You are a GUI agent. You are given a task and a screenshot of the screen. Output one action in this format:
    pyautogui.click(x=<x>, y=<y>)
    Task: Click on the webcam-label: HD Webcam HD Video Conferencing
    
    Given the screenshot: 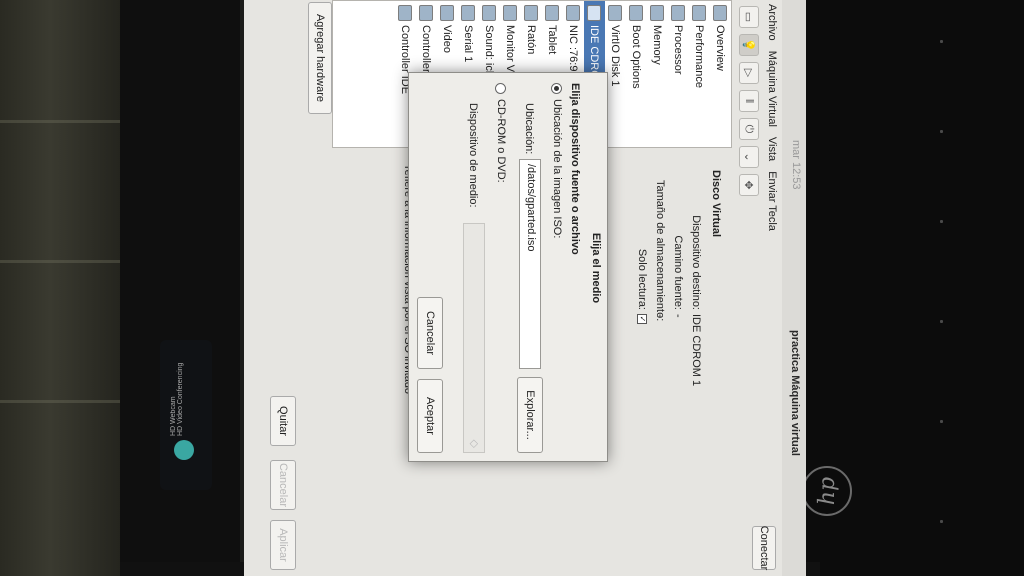 What is the action you would take?
    pyautogui.click(x=177, y=399)
    